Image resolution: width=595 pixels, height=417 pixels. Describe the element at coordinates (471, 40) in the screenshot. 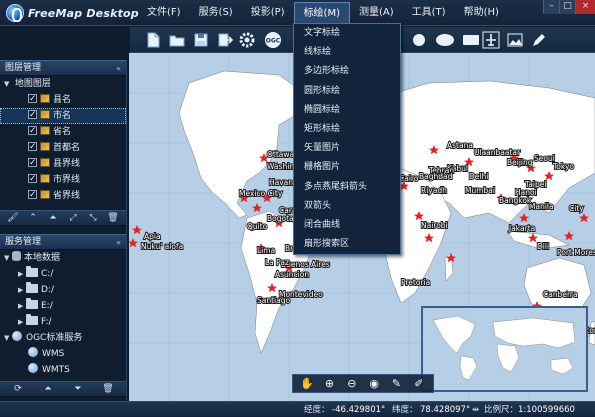

I see `rectangle-icon` at that location.